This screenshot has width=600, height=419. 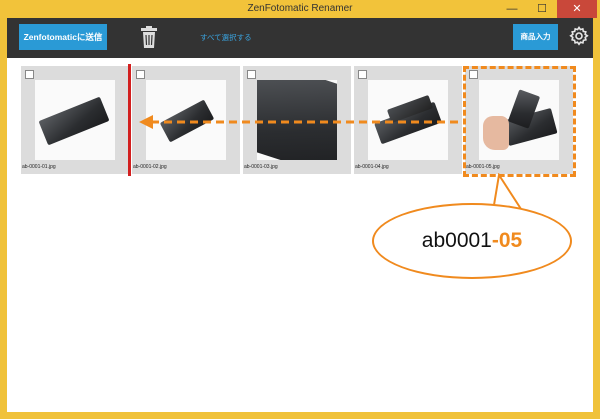 What do you see at coordinates (456, 240) in the screenshot?
I see `callout-prefix: ab0001` at bounding box center [456, 240].